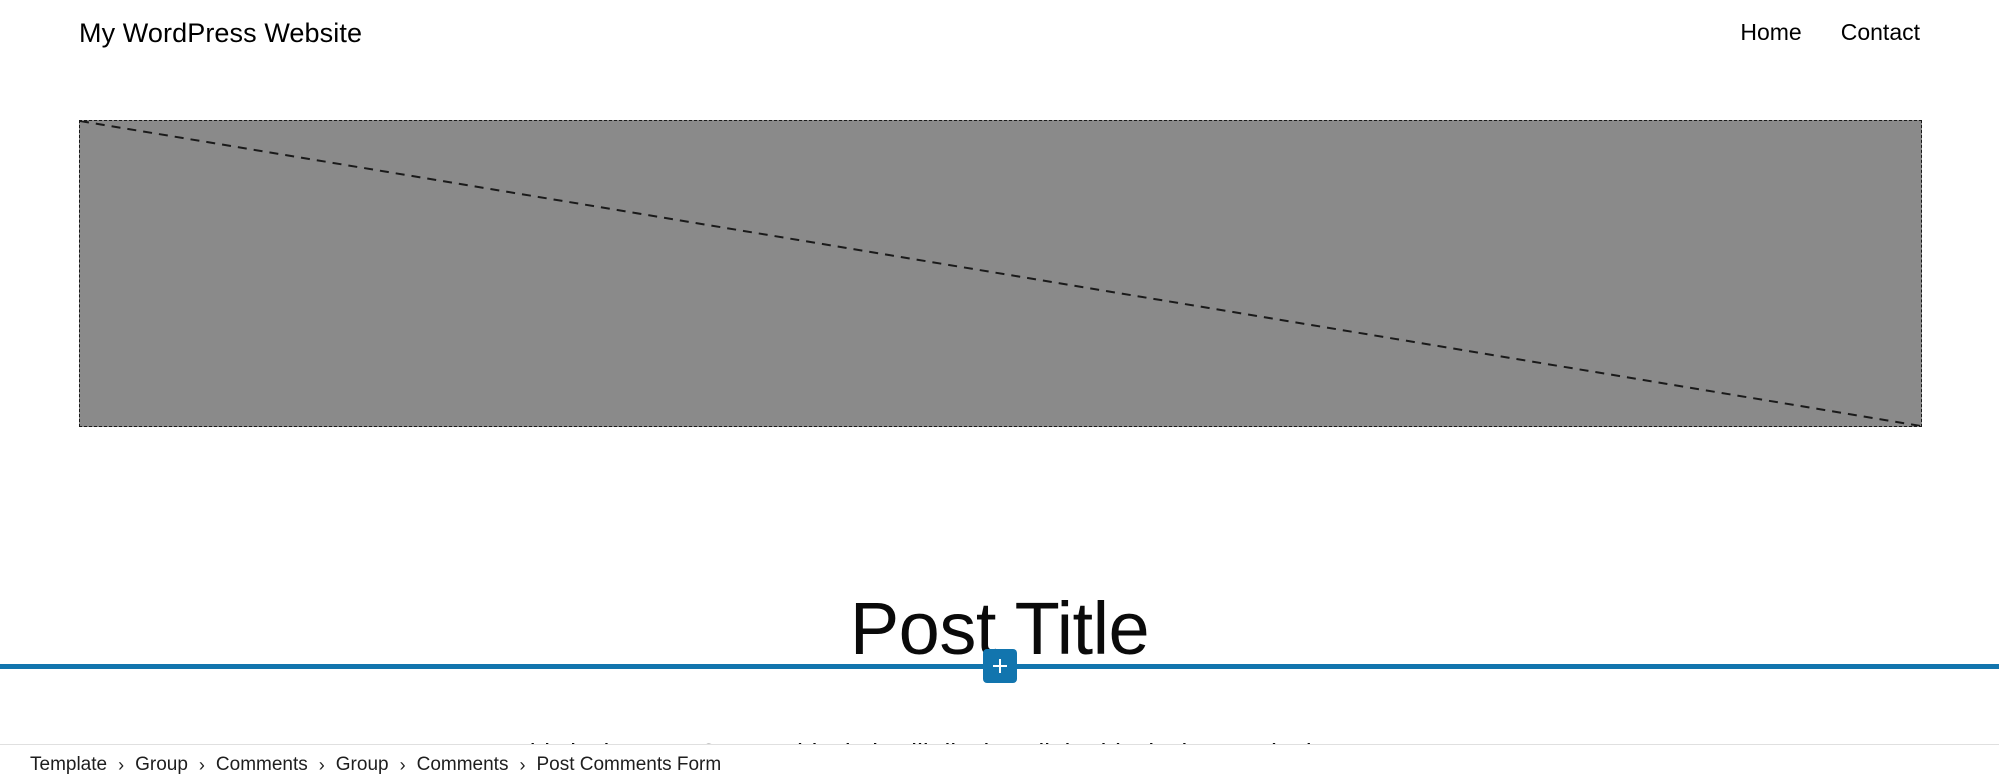 The image size is (1999, 784). I want to click on block-inserter-button, so click(999, 666).